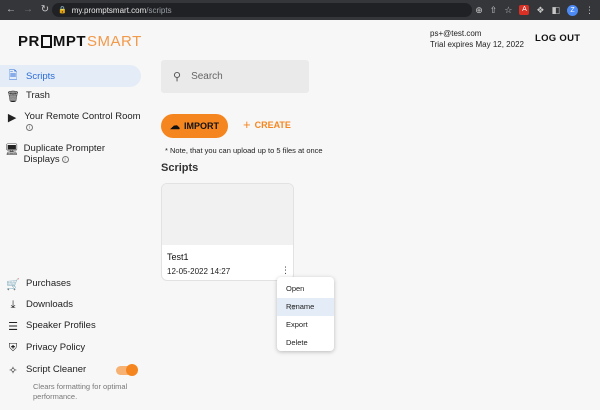 This screenshot has width=600, height=410. I want to click on back-arrow-icon: ←, so click(11, 10).